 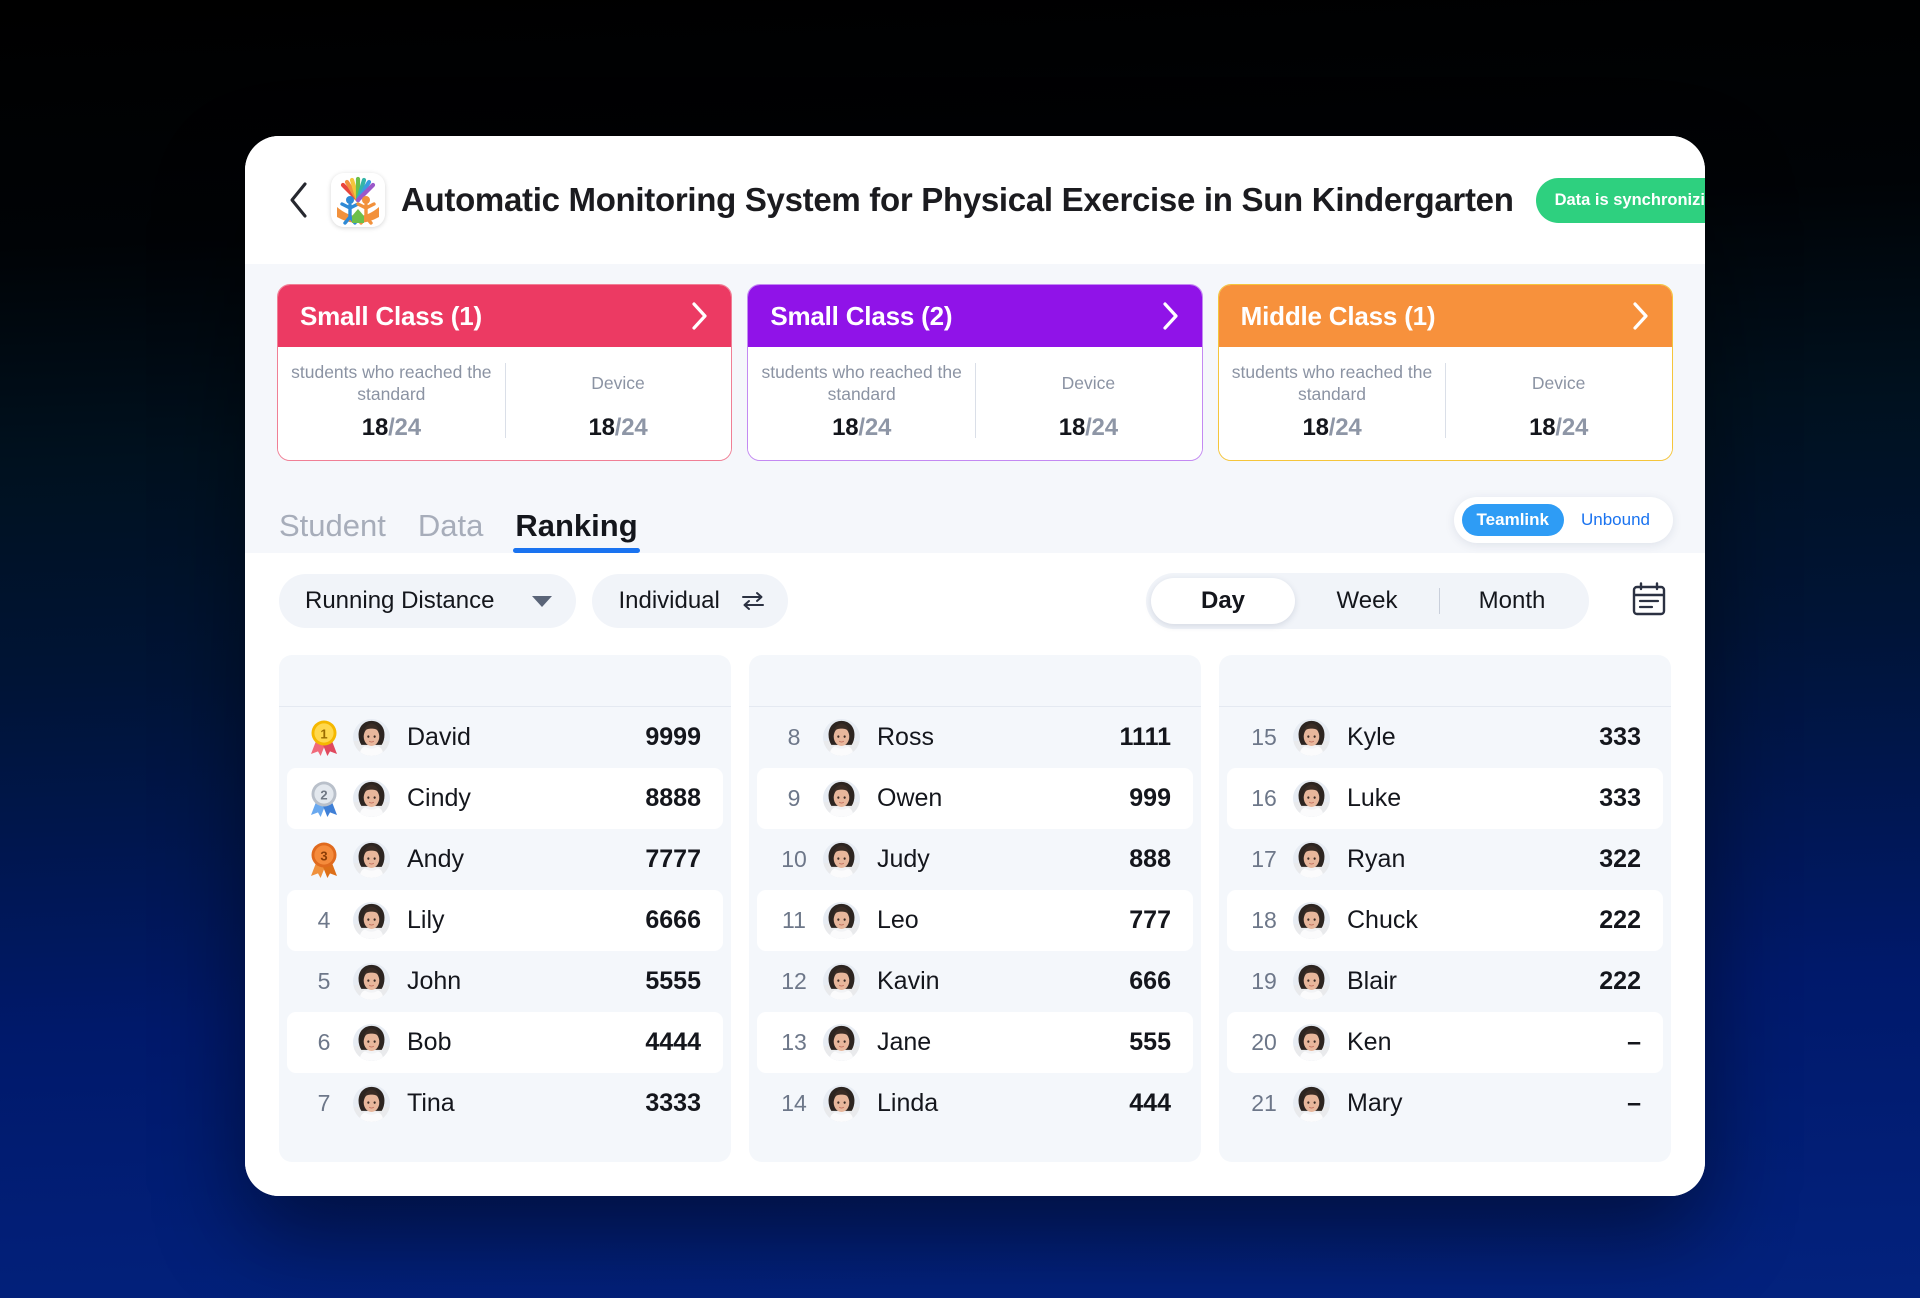 I want to click on student-score: 7777, so click(x=673, y=859).